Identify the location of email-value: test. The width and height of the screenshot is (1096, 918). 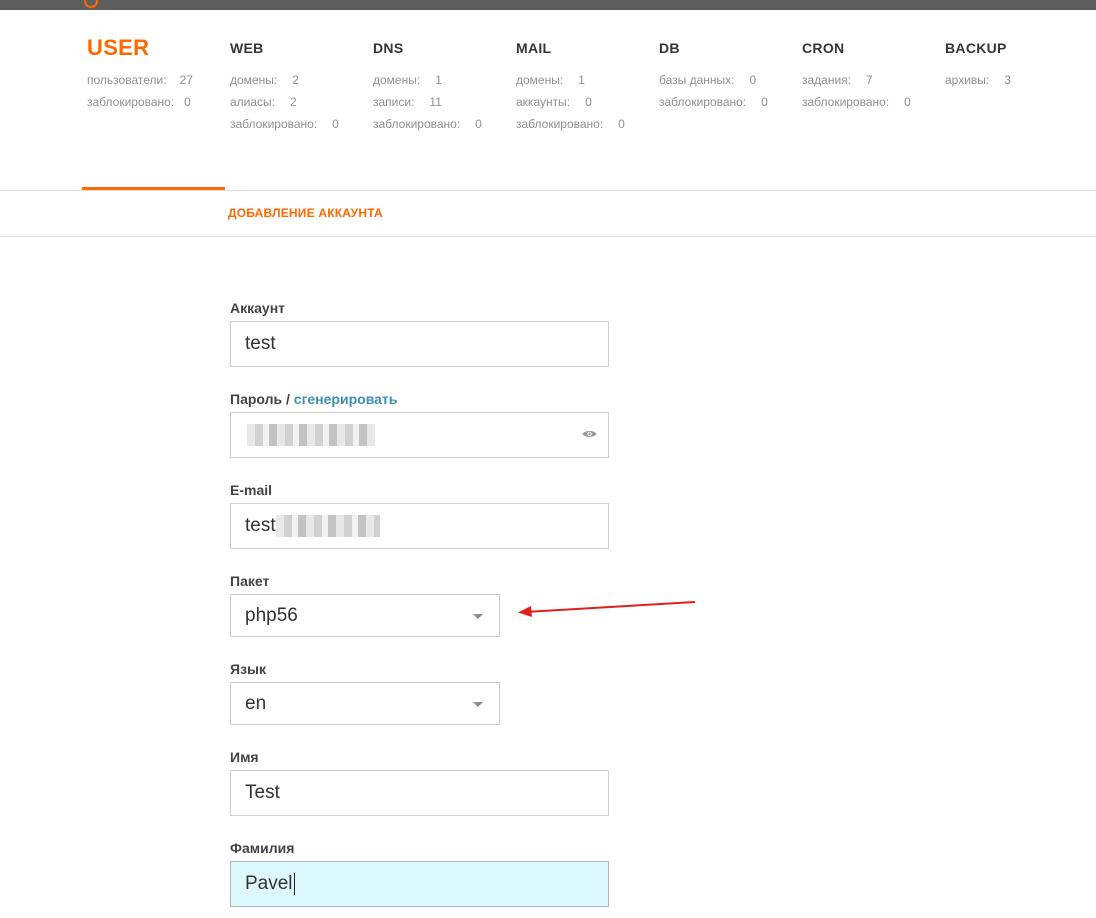
(260, 525).